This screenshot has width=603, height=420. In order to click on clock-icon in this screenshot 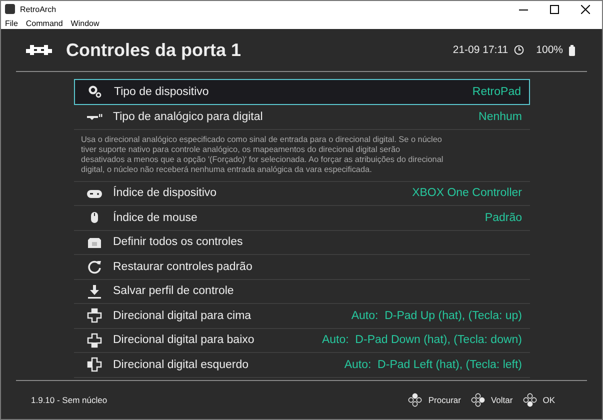, I will do `click(519, 50)`.